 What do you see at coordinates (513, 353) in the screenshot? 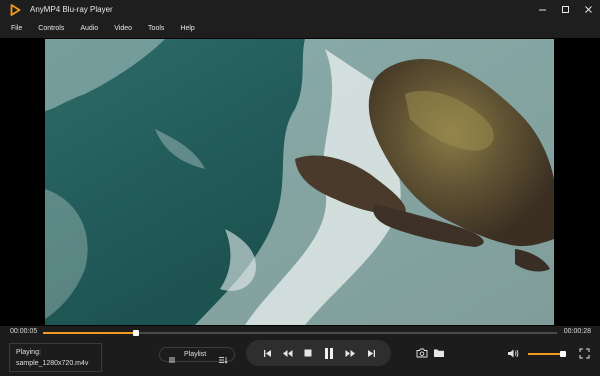
I see `speaker-icon` at bounding box center [513, 353].